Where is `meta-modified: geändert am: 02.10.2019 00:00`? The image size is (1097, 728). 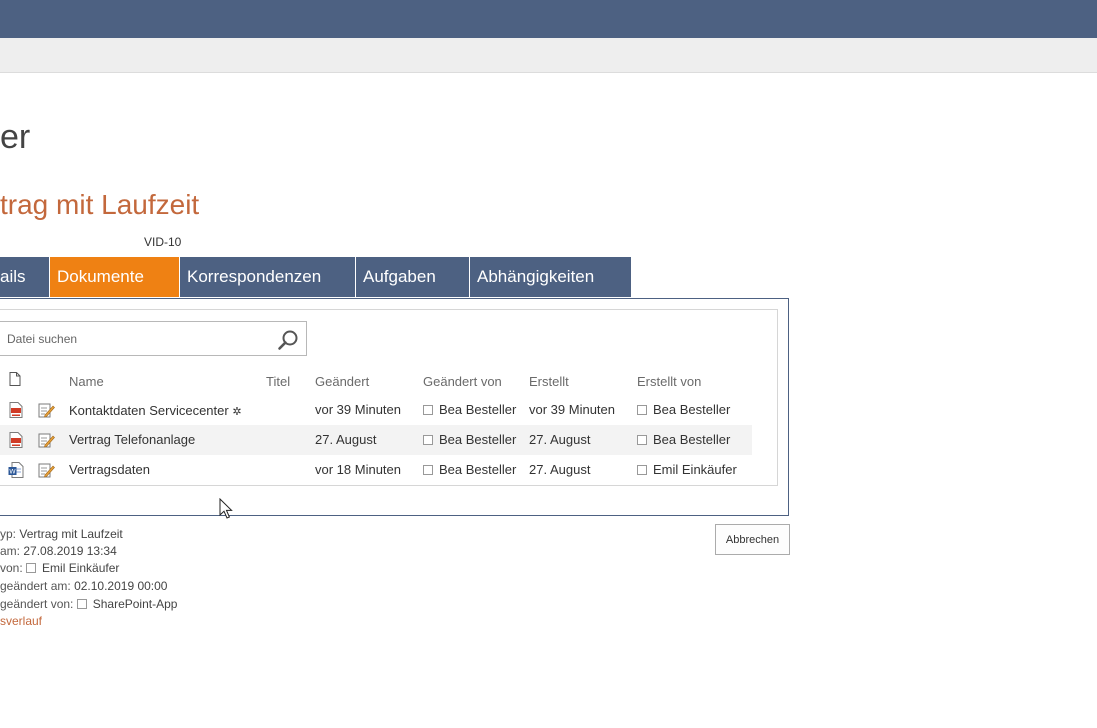
meta-modified: geändert am: 02.10.2019 00:00 is located at coordinates (83, 586).